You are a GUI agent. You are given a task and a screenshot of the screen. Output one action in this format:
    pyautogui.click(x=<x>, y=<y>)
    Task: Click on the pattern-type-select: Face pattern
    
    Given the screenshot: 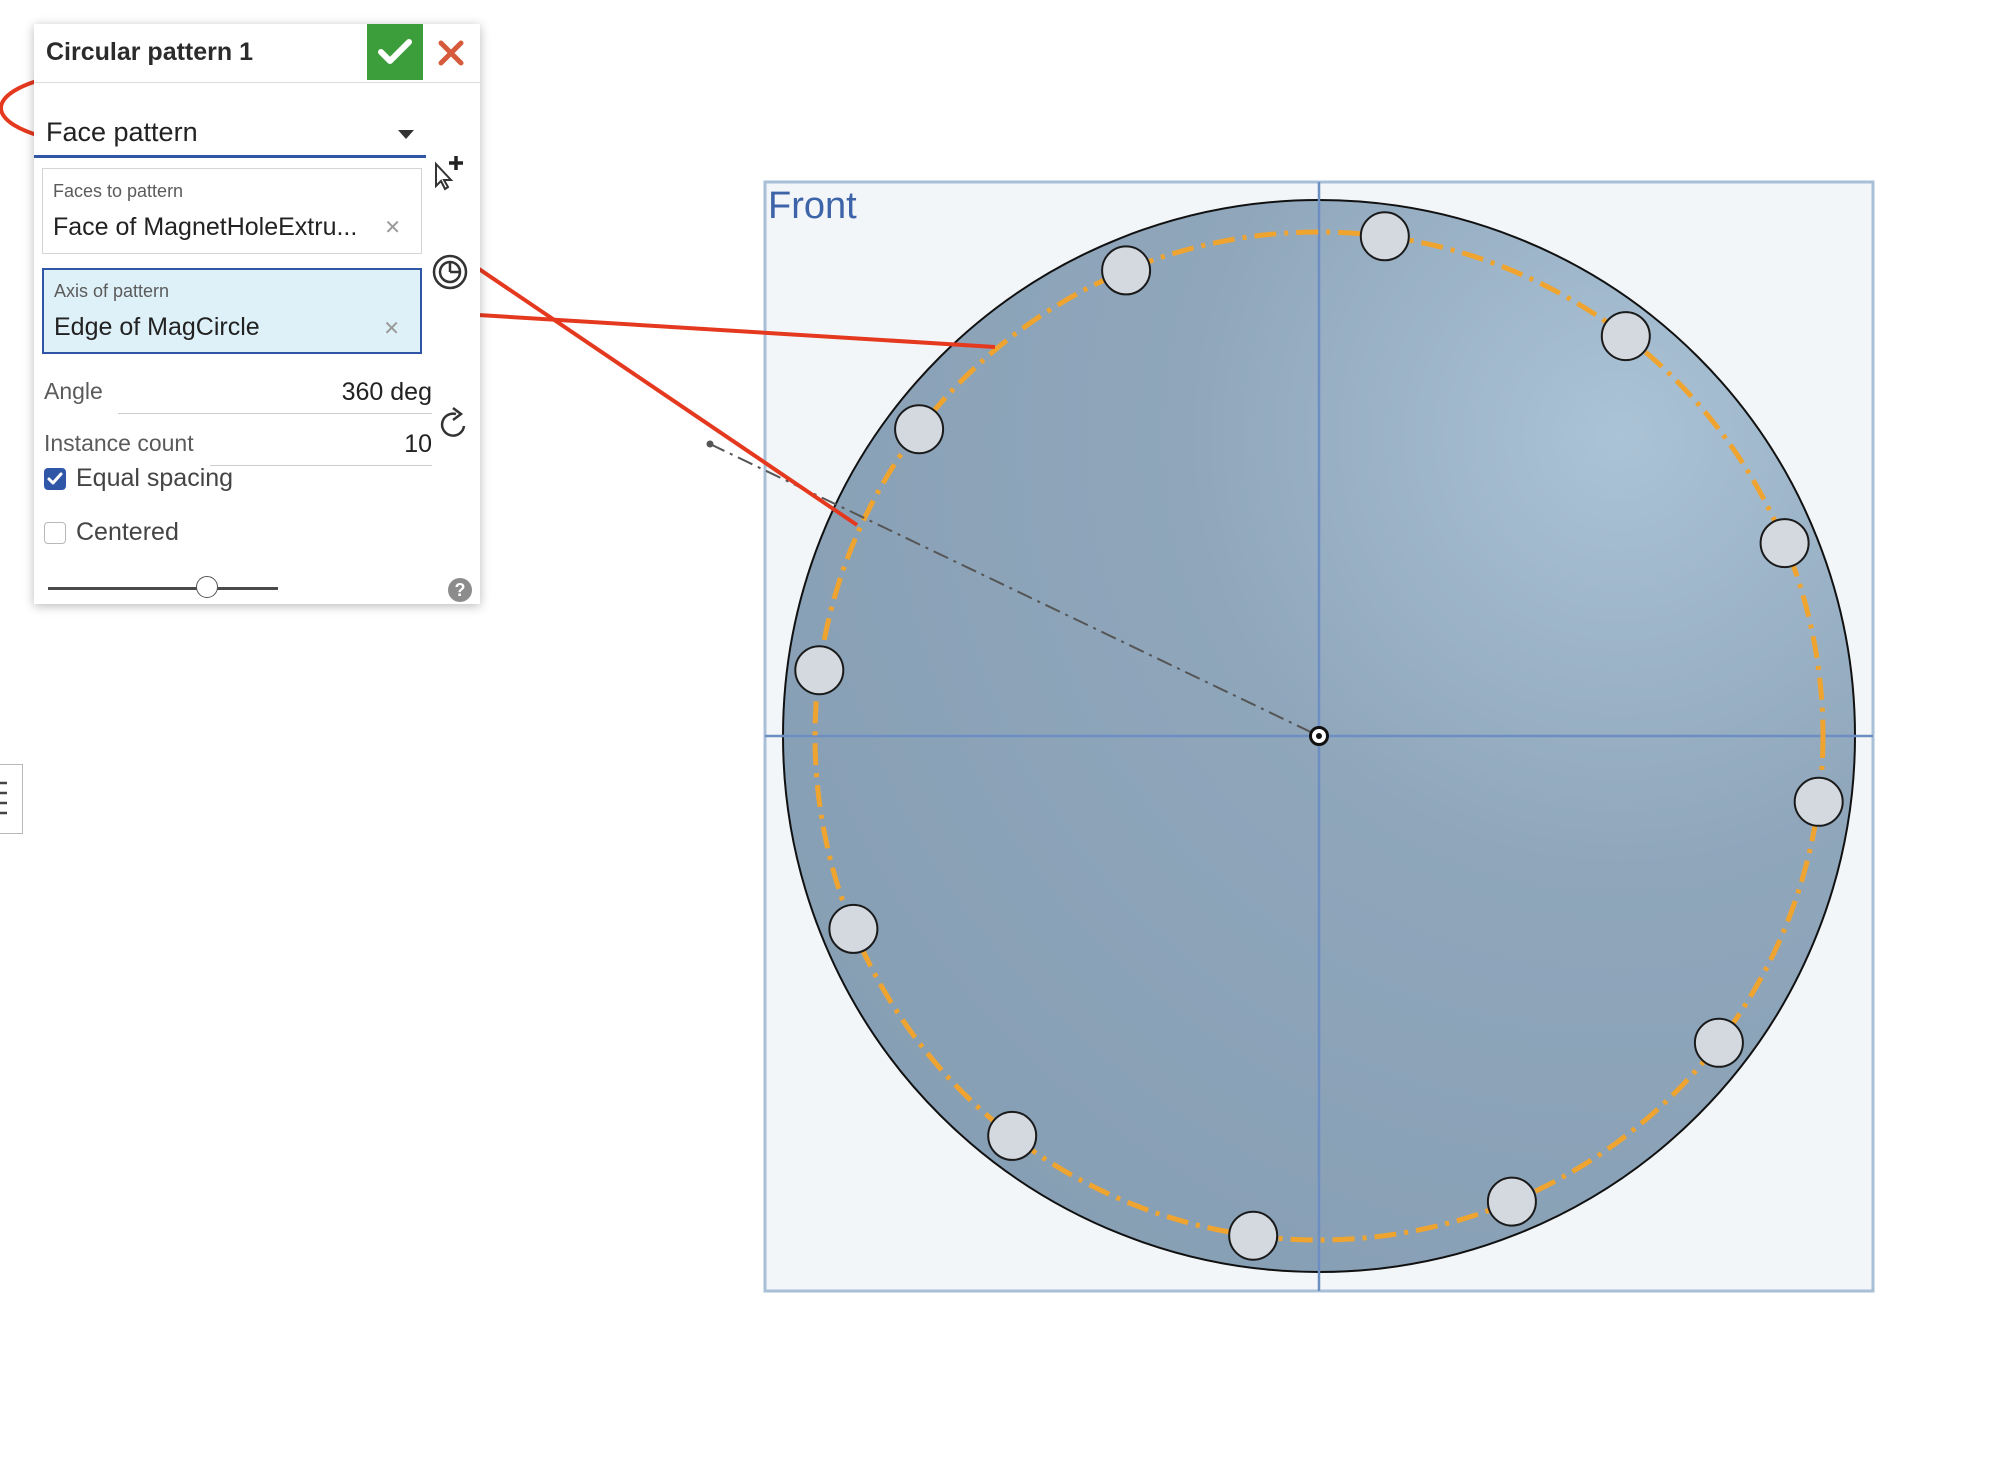 What is the action you would take?
    pyautogui.click(x=257, y=120)
    